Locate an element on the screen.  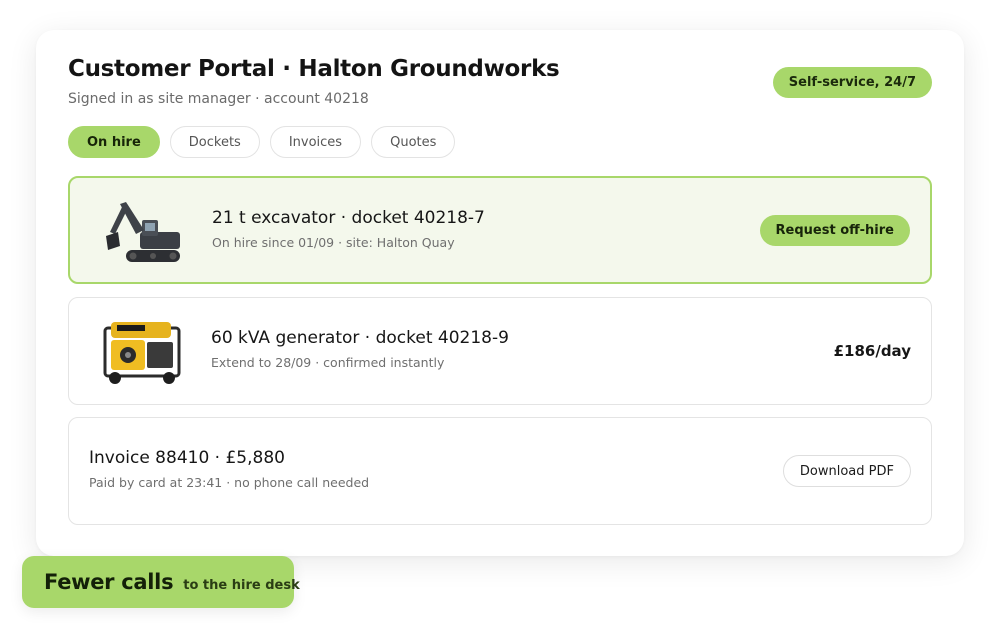
item-title: 60 kVA generator · docket 40218-9 is located at coordinates (360, 338).